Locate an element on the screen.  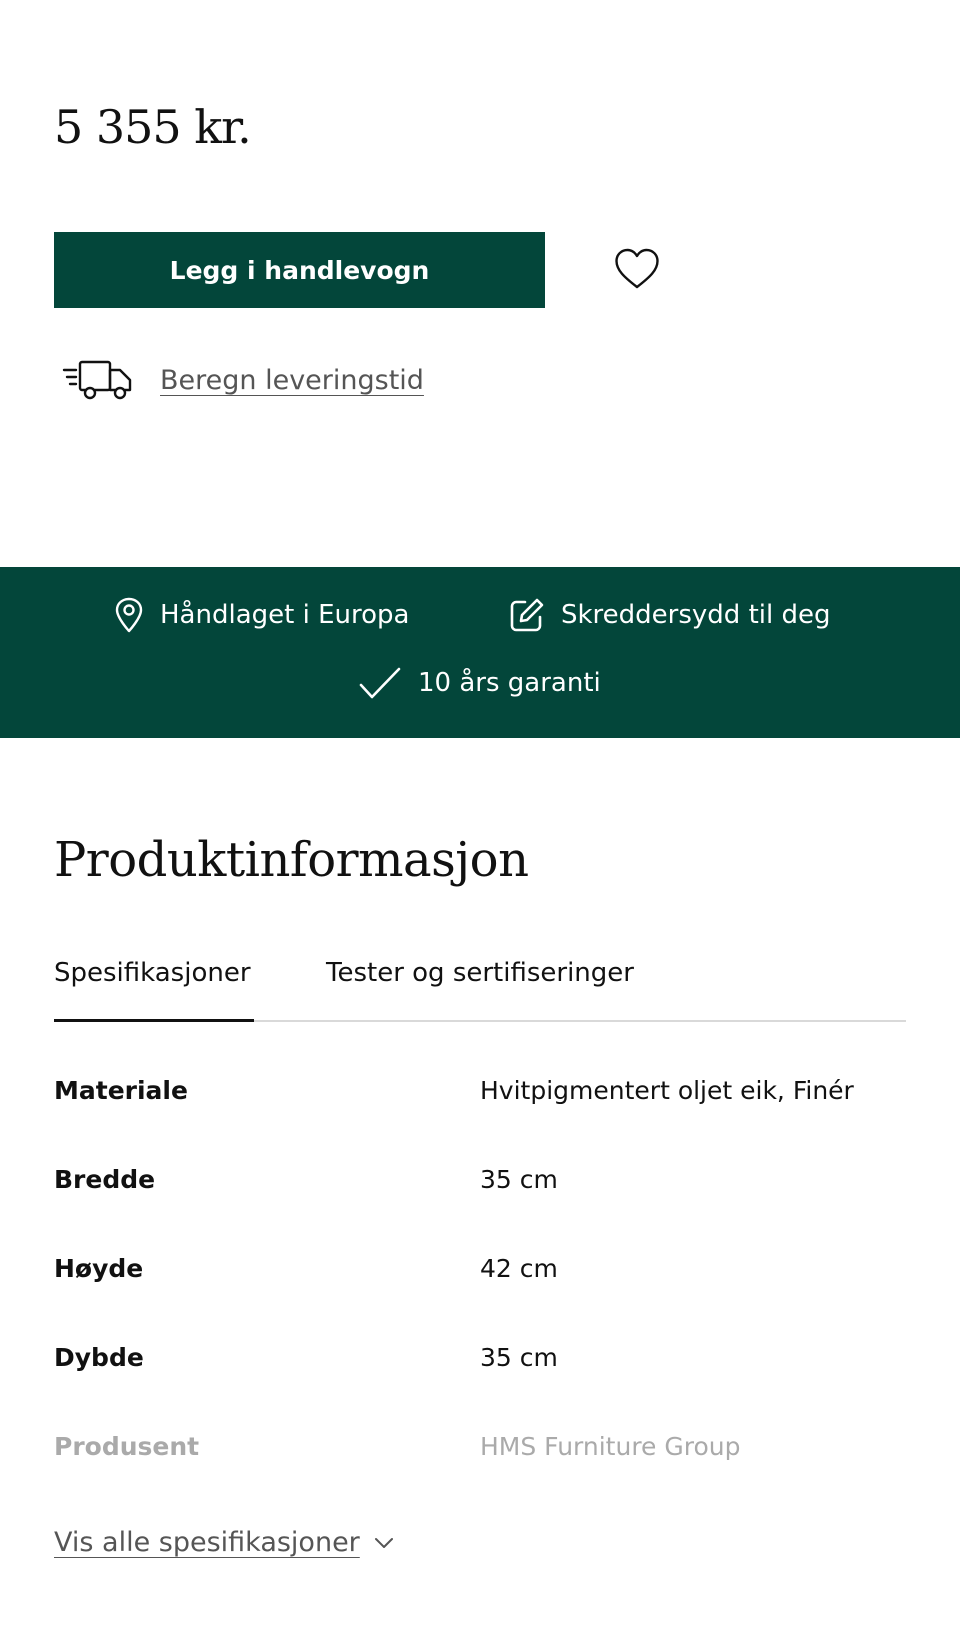
usp-tailored: Skreddersydd til deg is located at coordinates (669, 615).